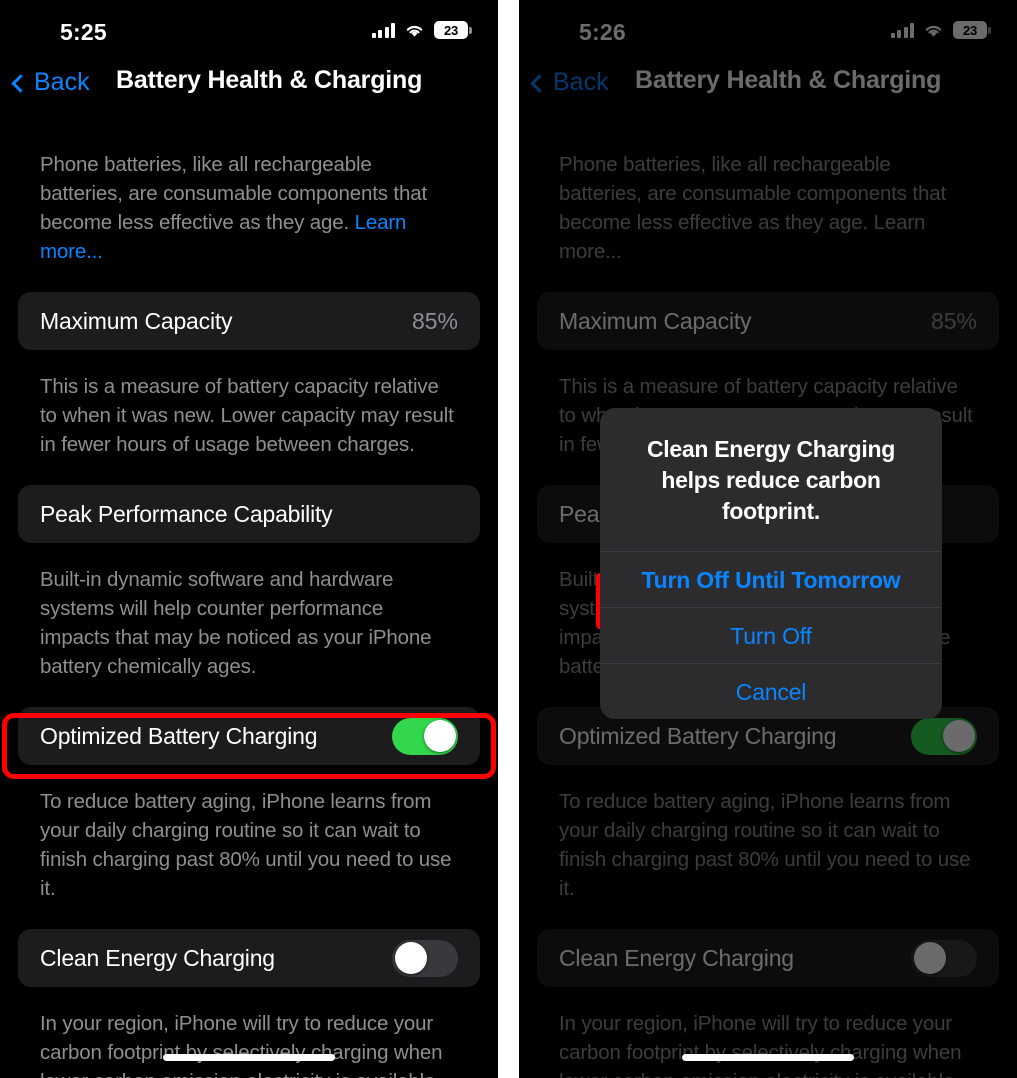 The height and width of the screenshot is (1078, 1017). What do you see at coordinates (771, 691) in the screenshot?
I see `cancel-button: Cancel` at bounding box center [771, 691].